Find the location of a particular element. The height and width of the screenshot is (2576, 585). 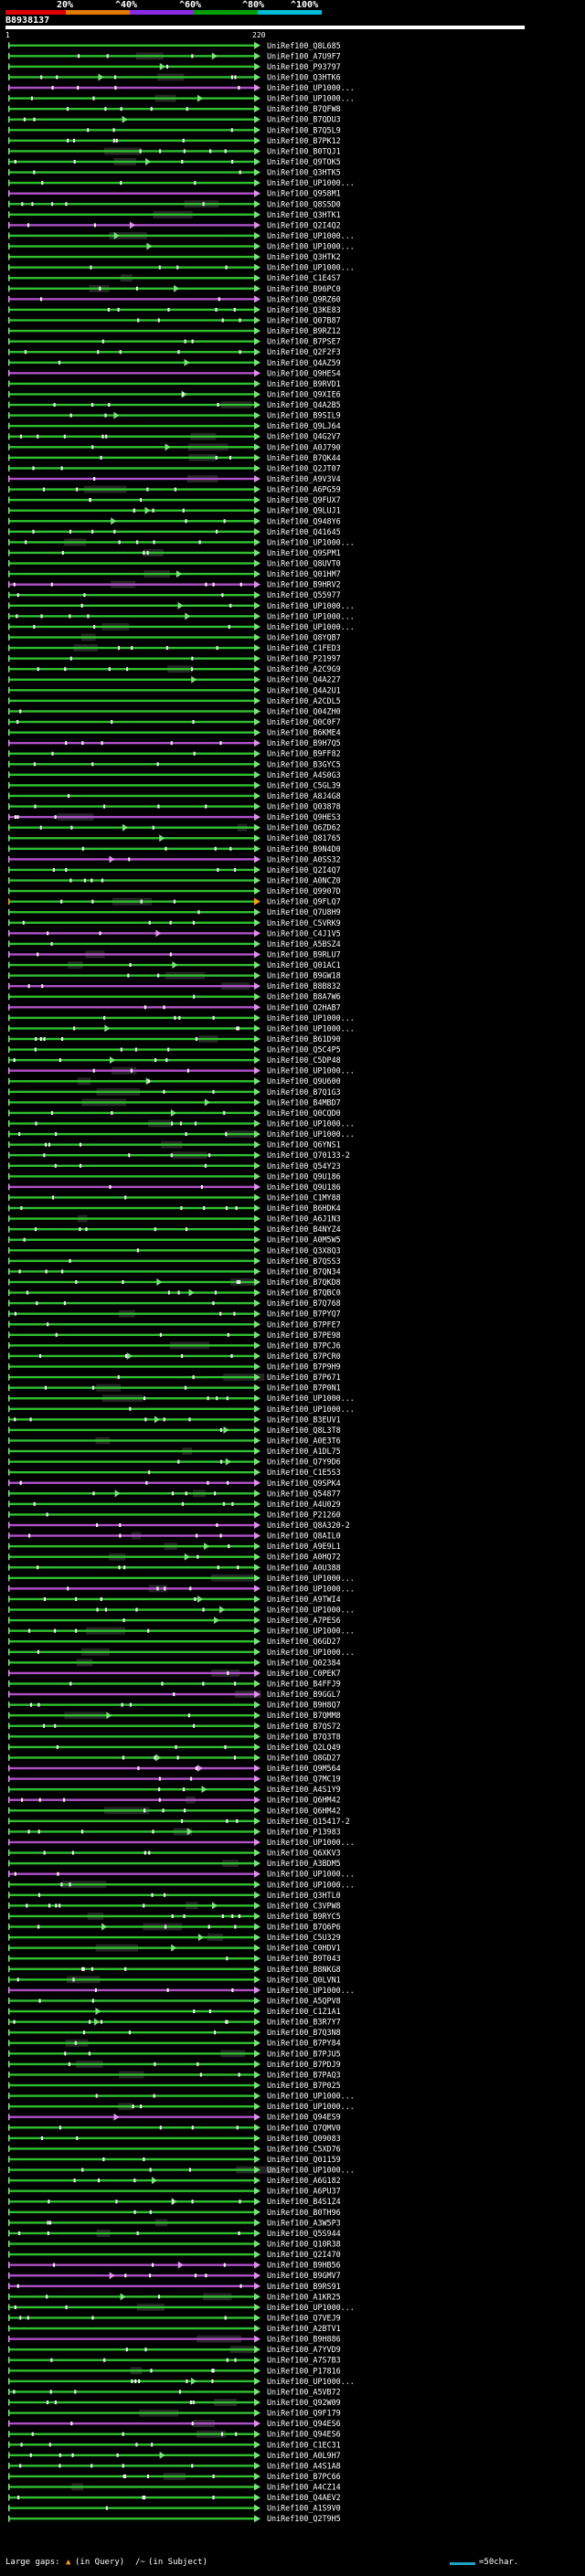

hit-row: UniRef100_Q9XIE6 is located at coordinates (175, 393).